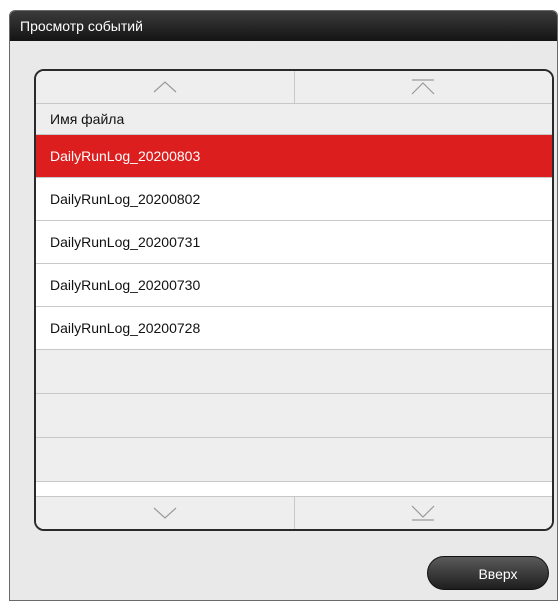  Describe the element at coordinates (283, 26) in the screenshot. I see `dialog-title: Просмотр событий` at that location.